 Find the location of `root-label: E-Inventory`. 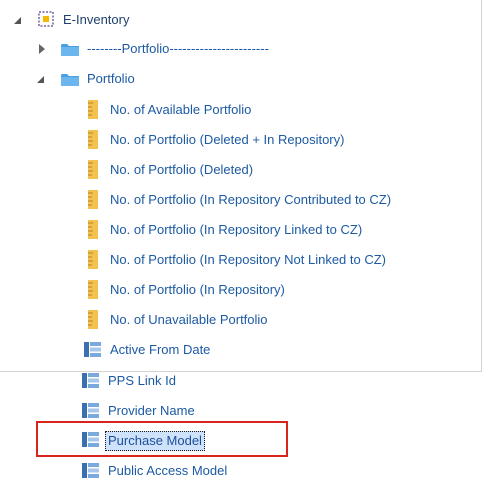

root-label: E-Inventory is located at coordinates (96, 19).